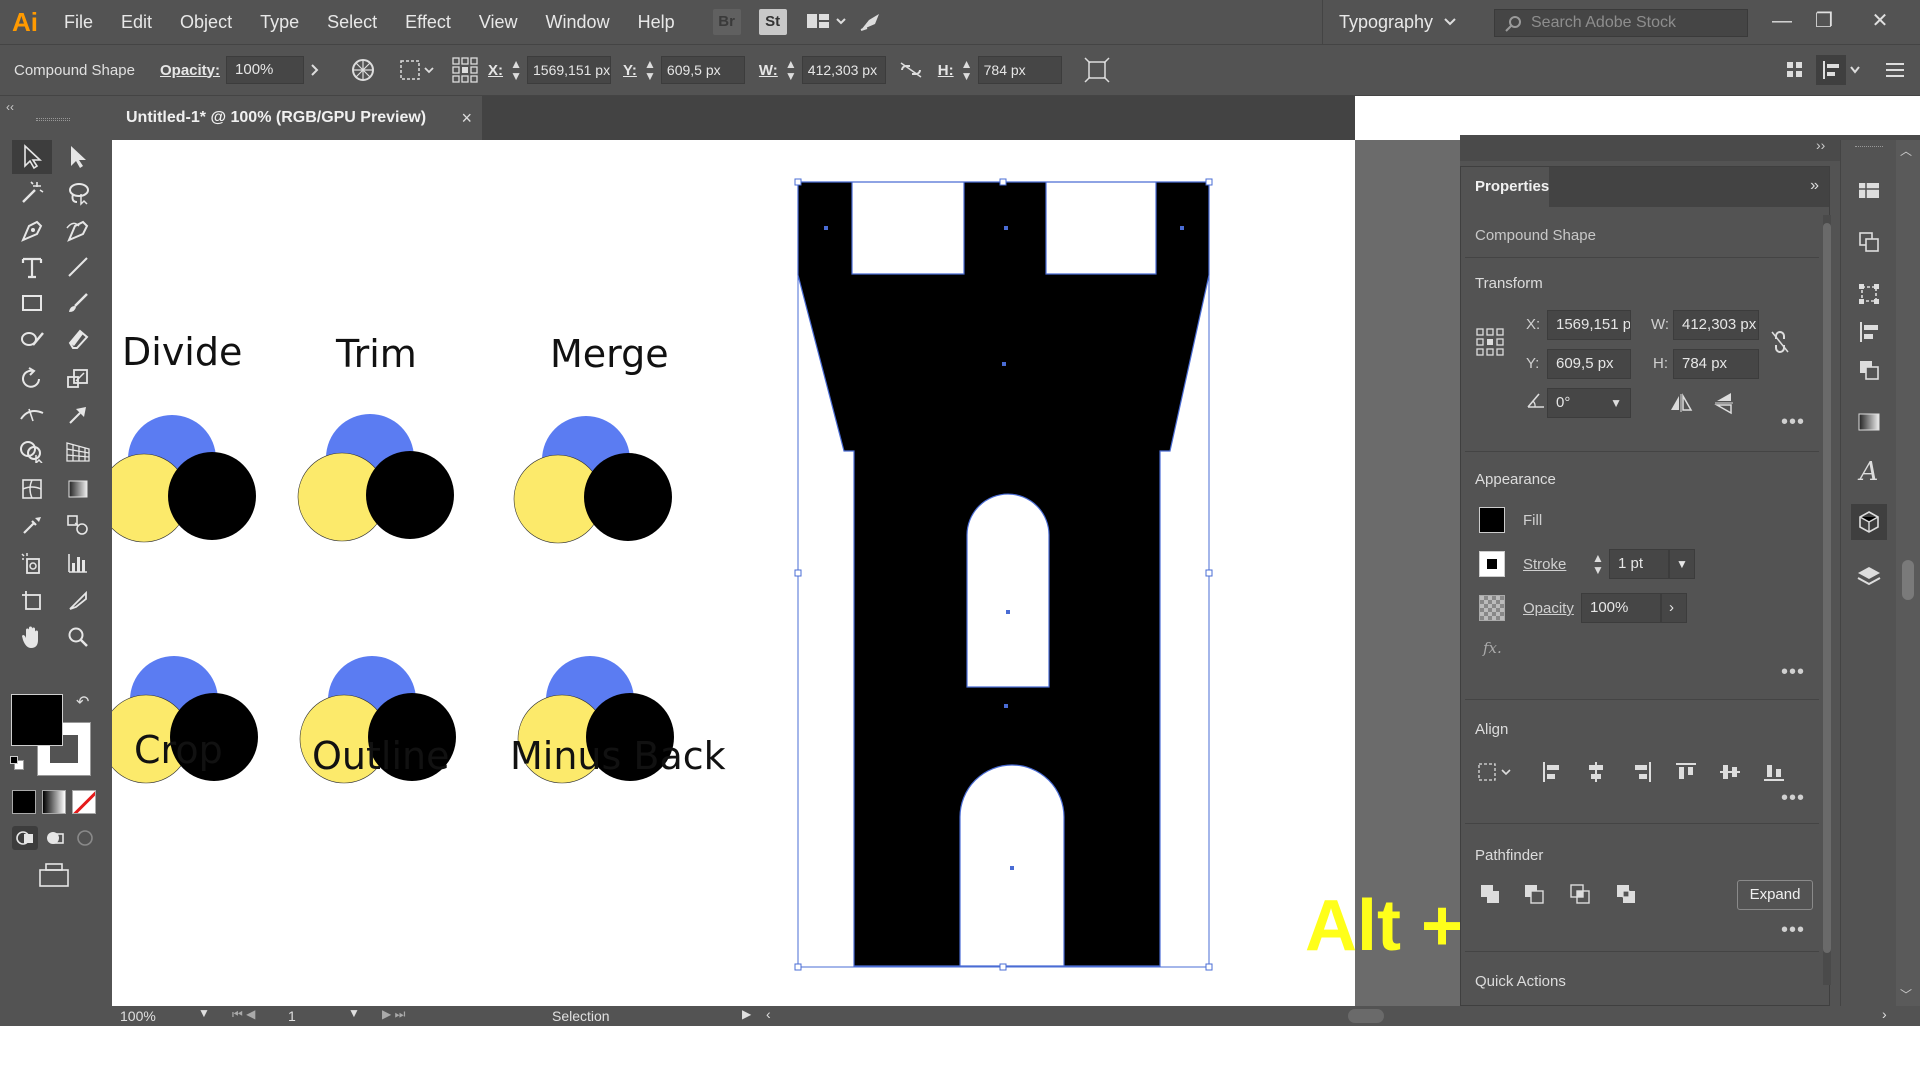  What do you see at coordinates (190, 70) in the screenshot?
I see `opacity-label: Opacity:` at bounding box center [190, 70].